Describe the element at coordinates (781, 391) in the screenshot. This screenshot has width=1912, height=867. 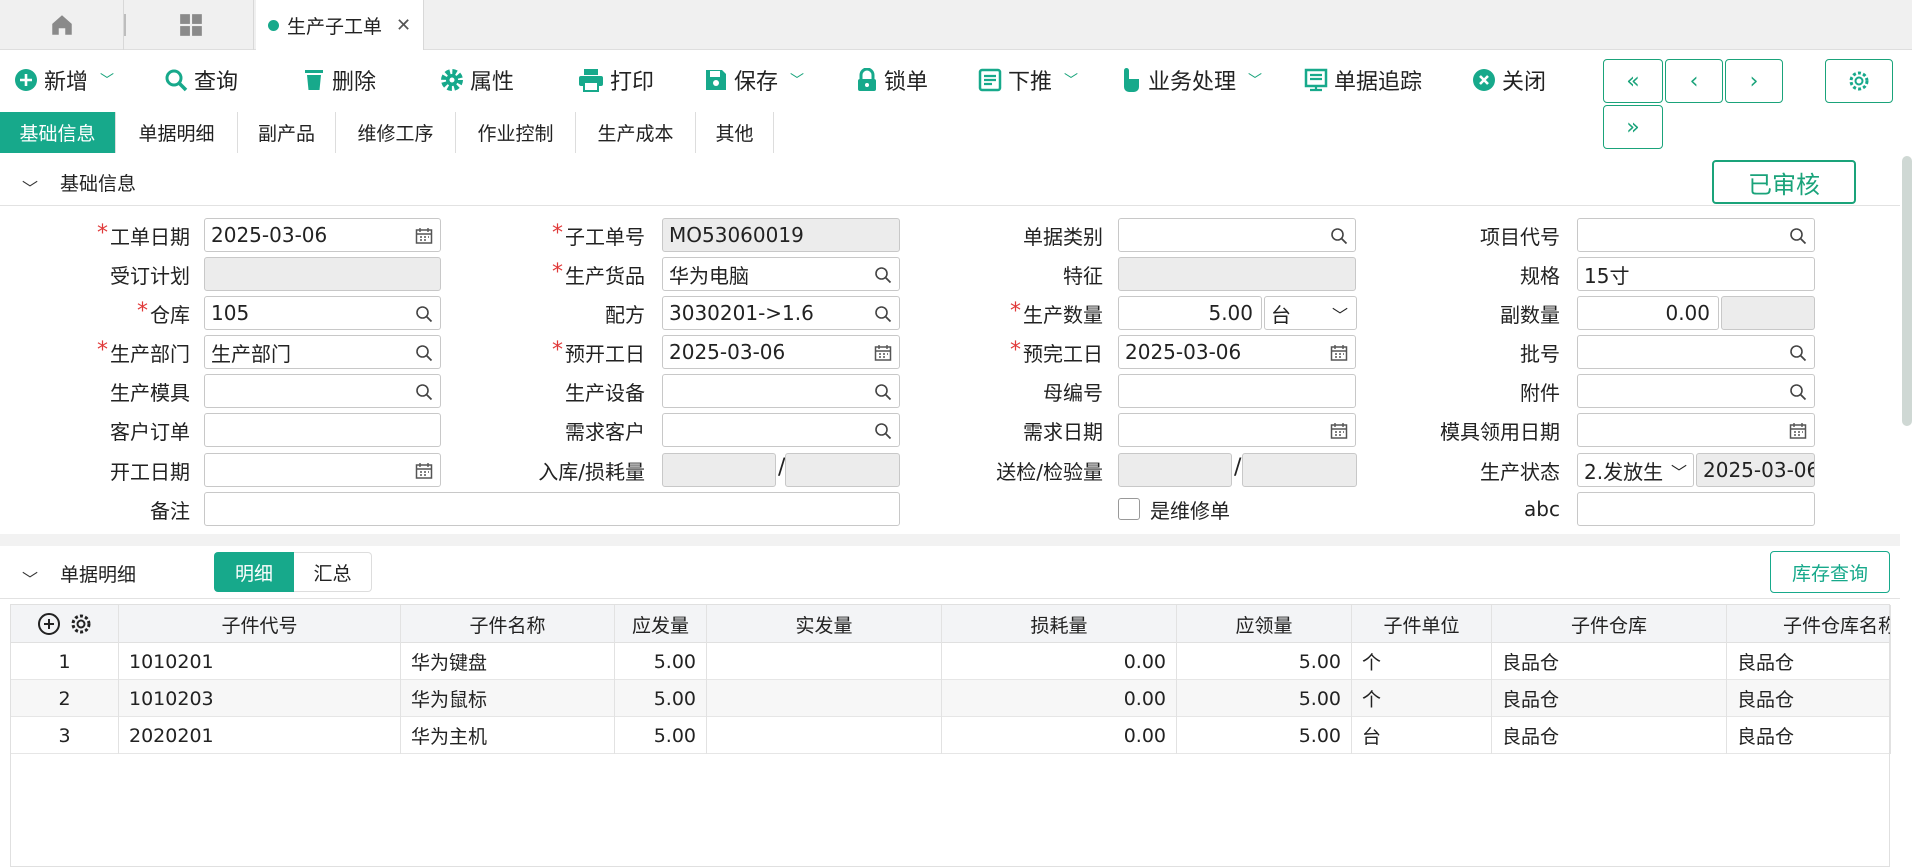
I see `equipment-field` at that location.